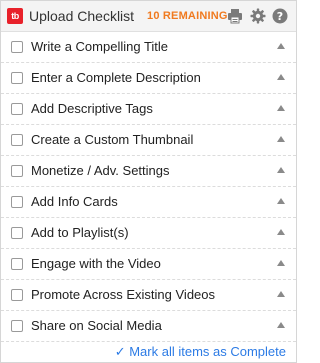 Image resolution: width=320 pixels, height=363 pixels. What do you see at coordinates (80, 232) in the screenshot?
I see `item-label: Add to Playlist(s)` at bounding box center [80, 232].